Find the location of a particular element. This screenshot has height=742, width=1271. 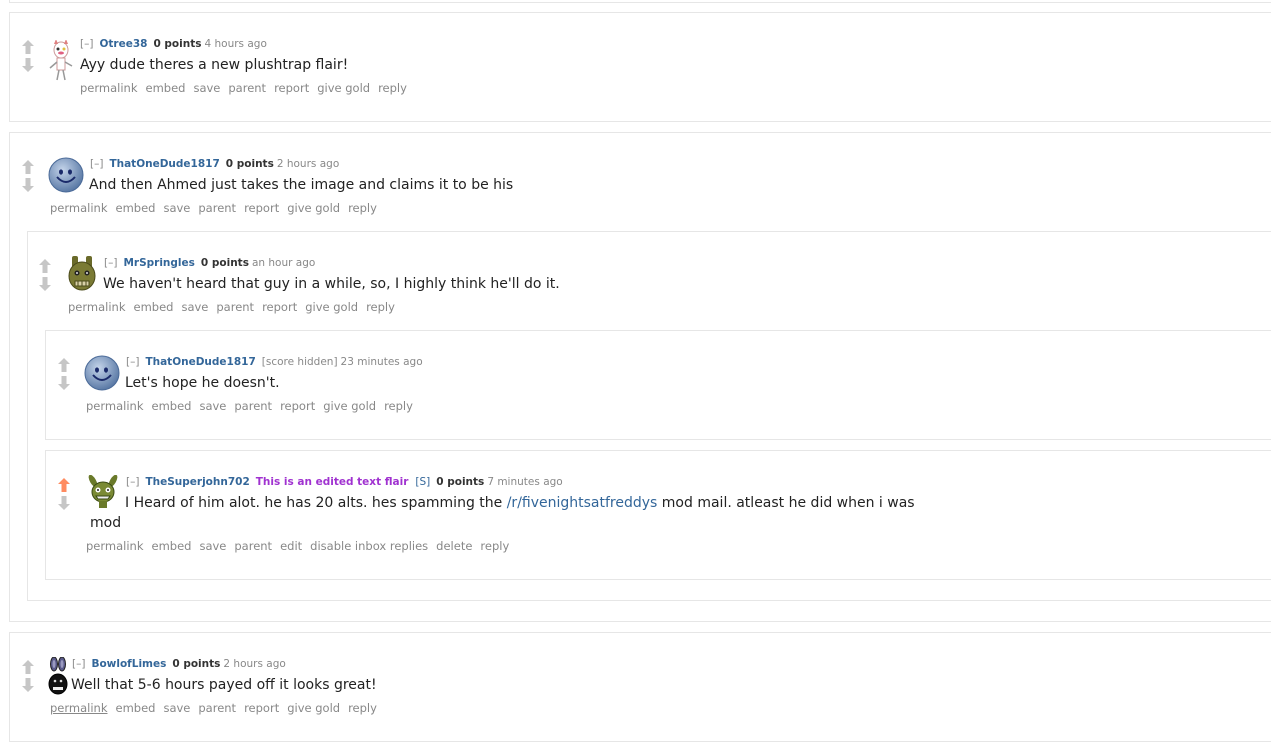

comment-body-text: mod mail. atleast he did when i was is located at coordinates (786, 503).